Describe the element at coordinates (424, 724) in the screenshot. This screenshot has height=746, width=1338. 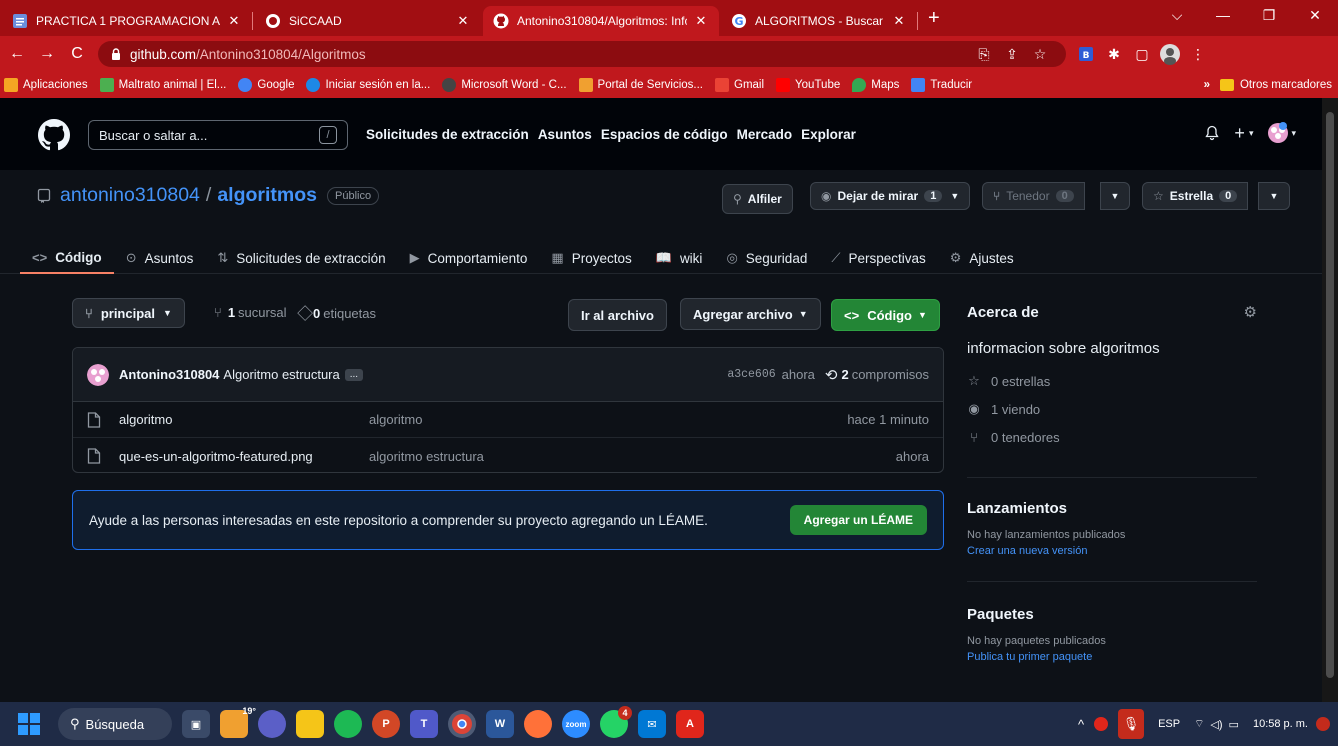
I see `teams-icon: T` at that location.